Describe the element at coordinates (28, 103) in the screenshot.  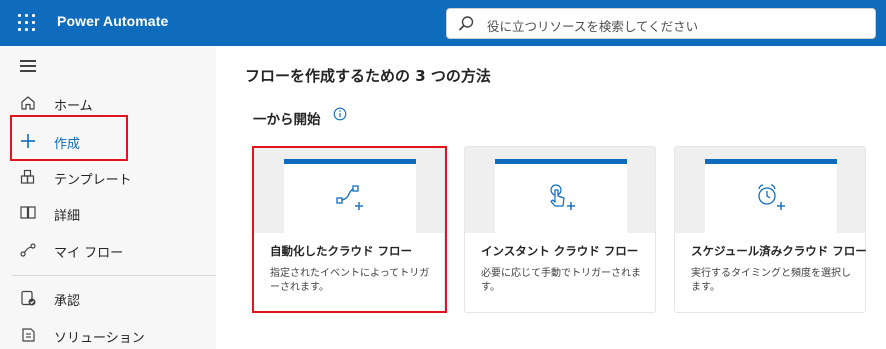
I see `home-icon` at that location.